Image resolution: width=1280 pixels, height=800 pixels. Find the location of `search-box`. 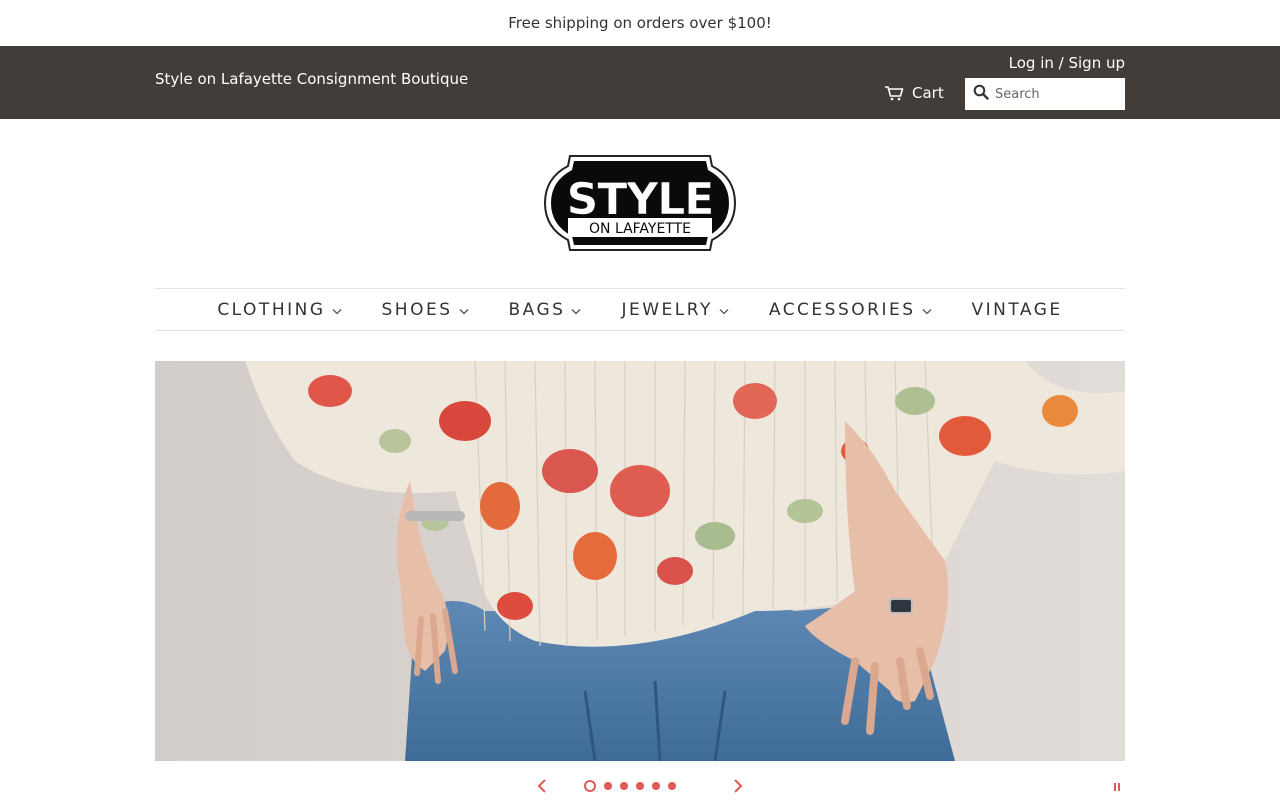

search-box is located at coordinates (1045, 94).